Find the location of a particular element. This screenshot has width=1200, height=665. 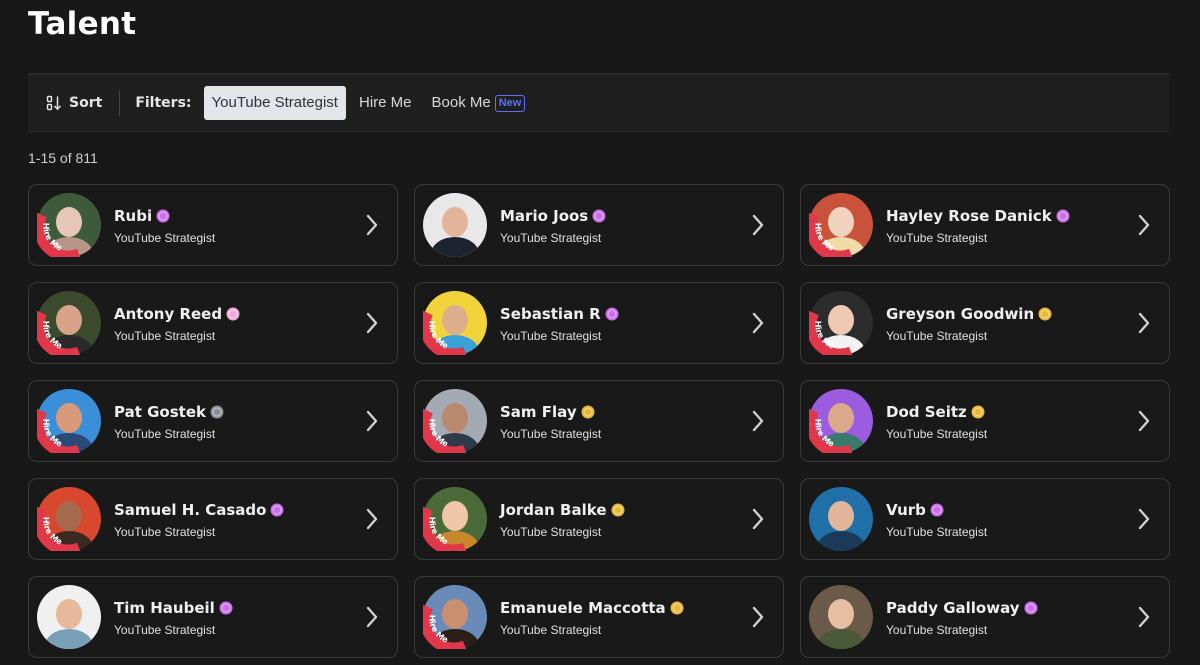

sort-icon is located at coordinates (54, 103).